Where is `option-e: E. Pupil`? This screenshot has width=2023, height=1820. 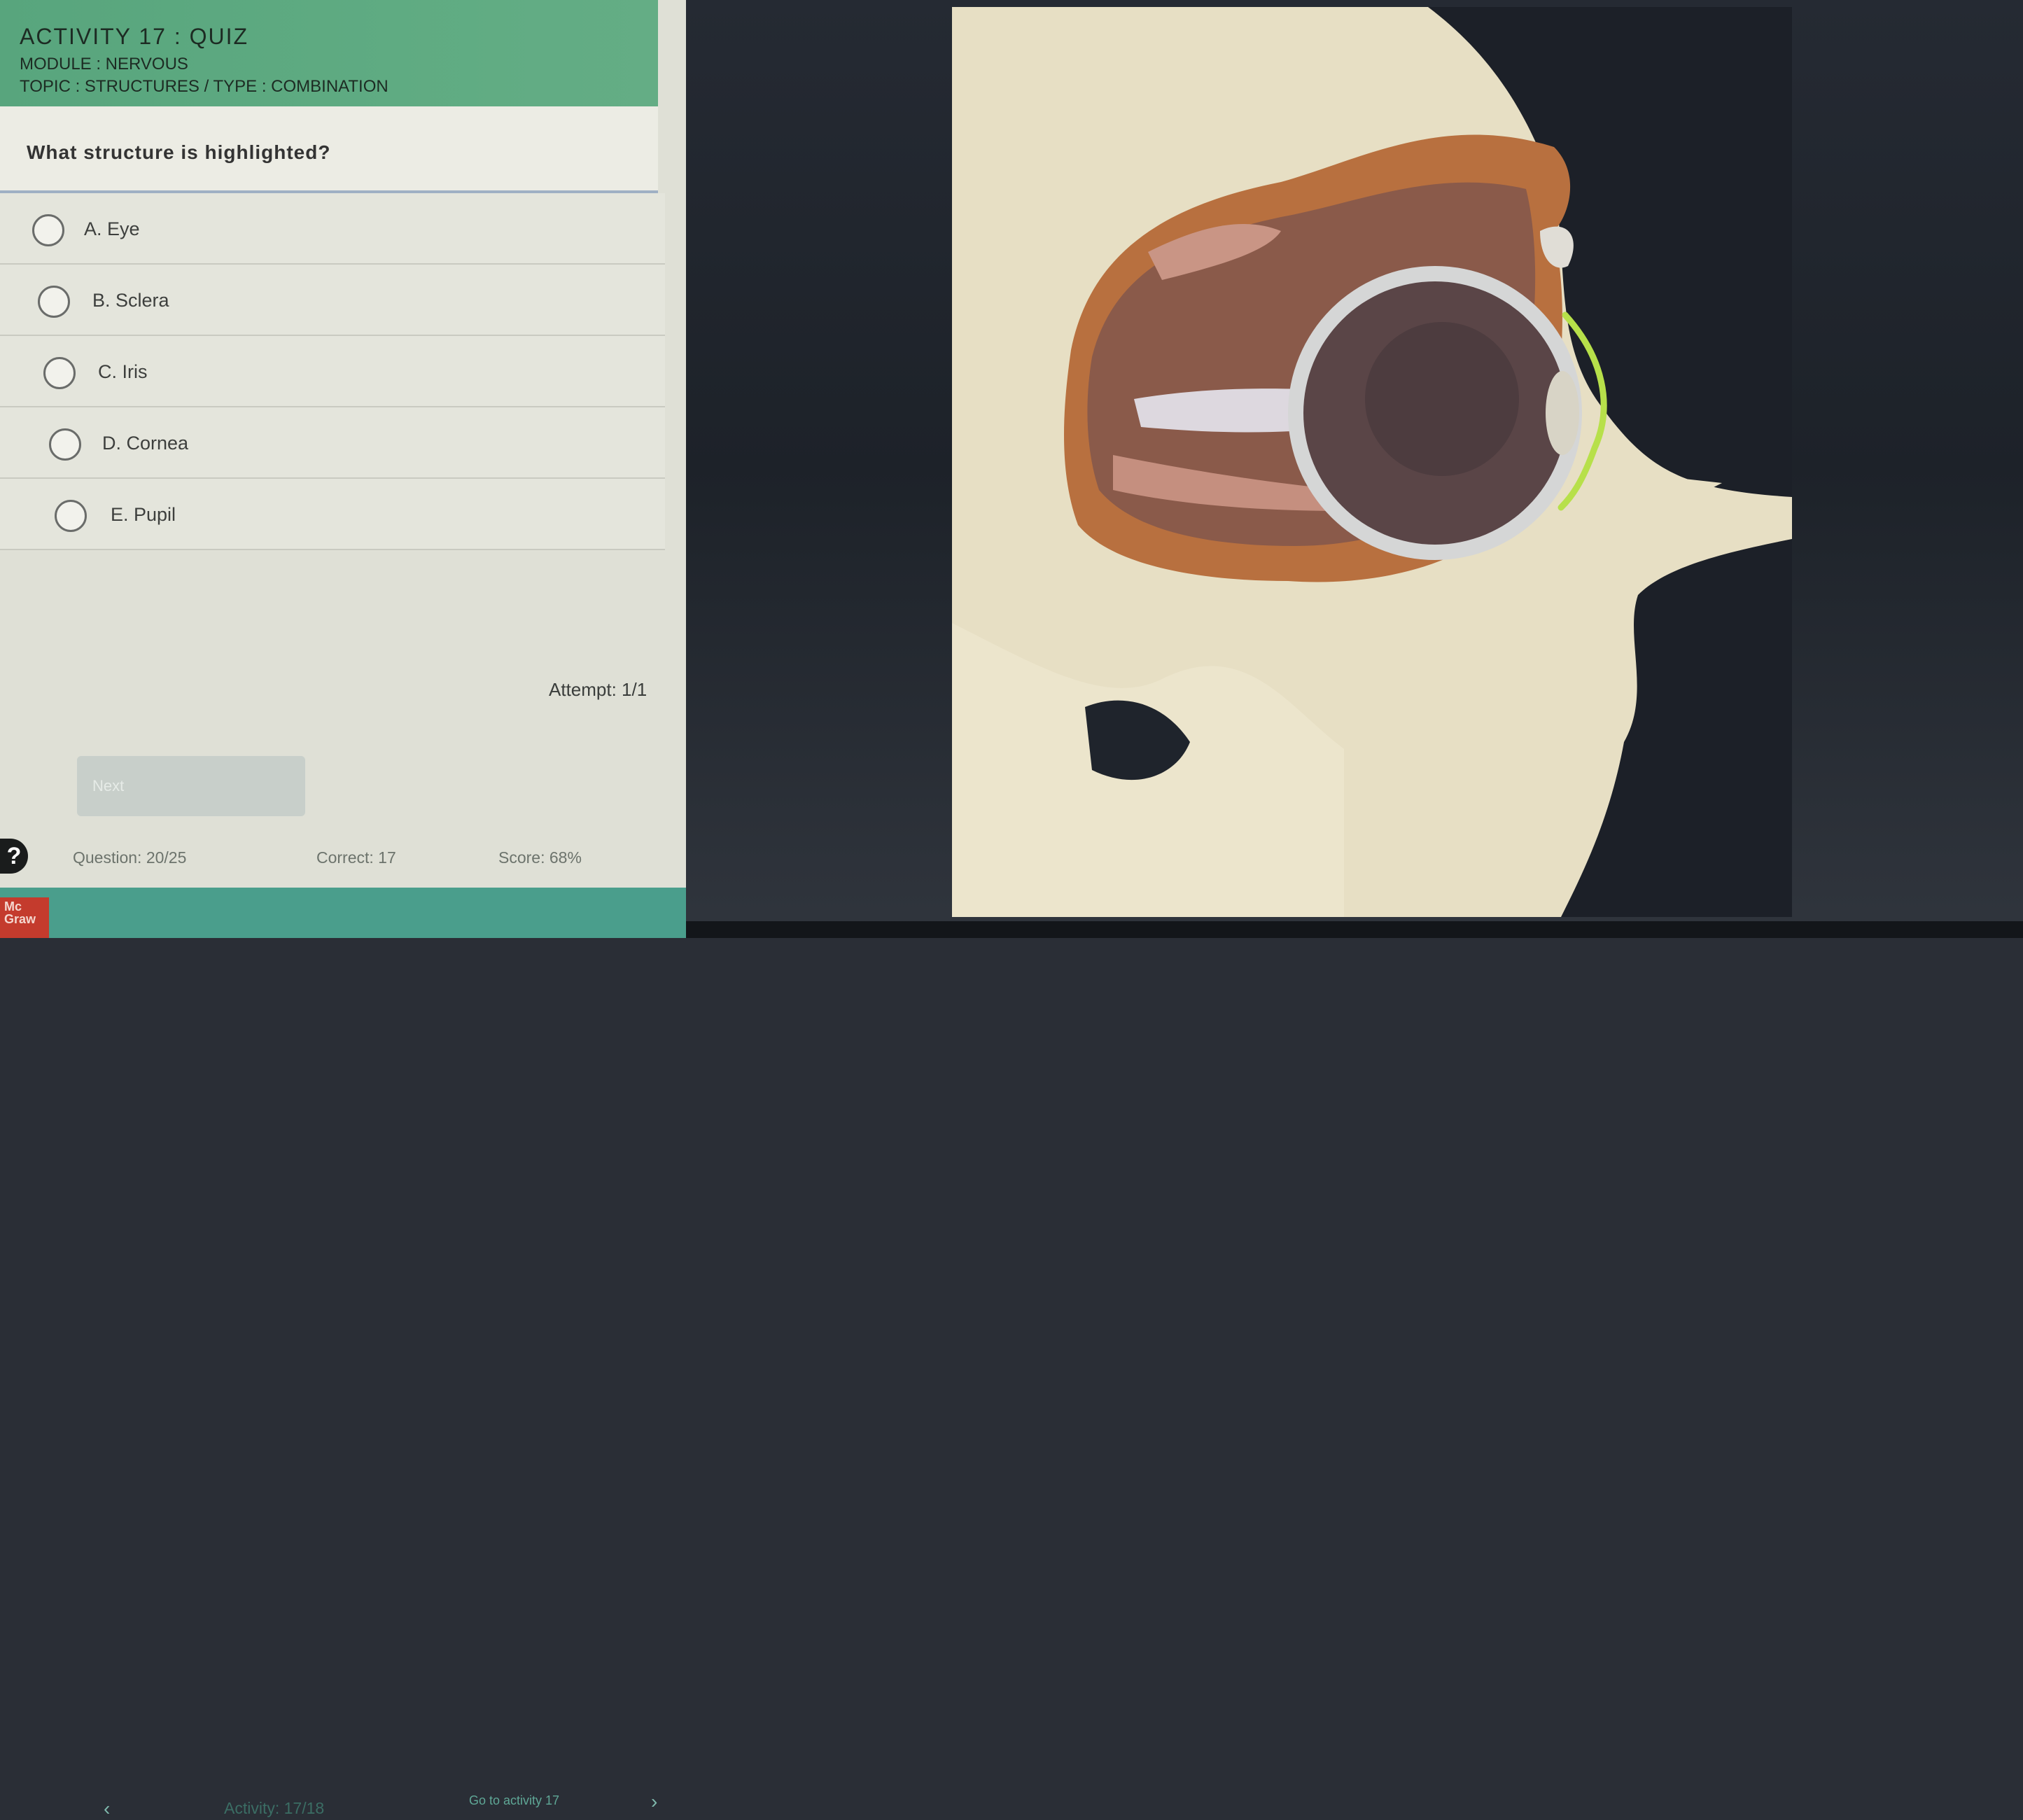
option-e: E. Pupil is located at coordinates (332, 514).